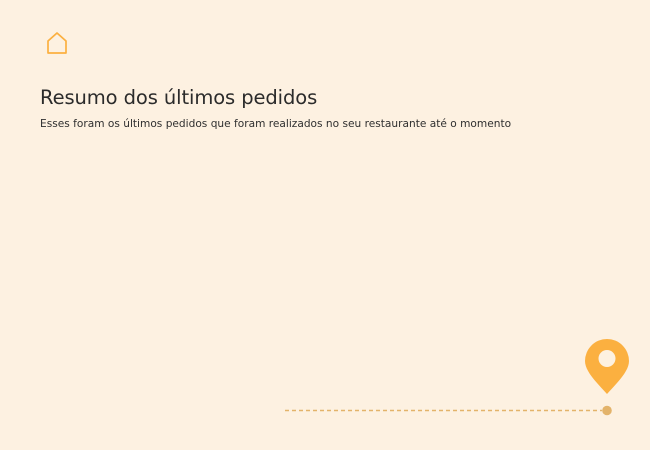 The image size is (650, 450). What do you see at coordinates (179, 97) in the screenshot?
I see `page-title: Resumo dos últimos pedidos` at bounding box center [179, 97].